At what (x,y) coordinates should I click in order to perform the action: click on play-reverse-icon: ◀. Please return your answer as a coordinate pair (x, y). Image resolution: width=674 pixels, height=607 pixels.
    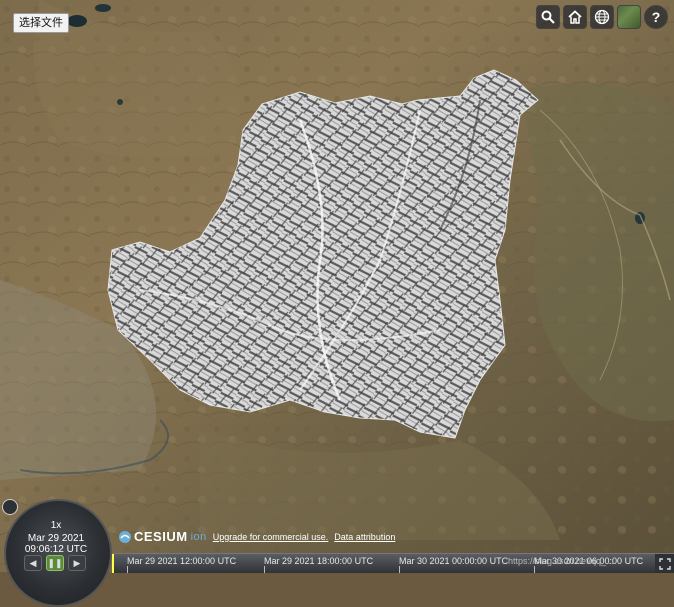
    Looking at the image, I should click on (33, 562).